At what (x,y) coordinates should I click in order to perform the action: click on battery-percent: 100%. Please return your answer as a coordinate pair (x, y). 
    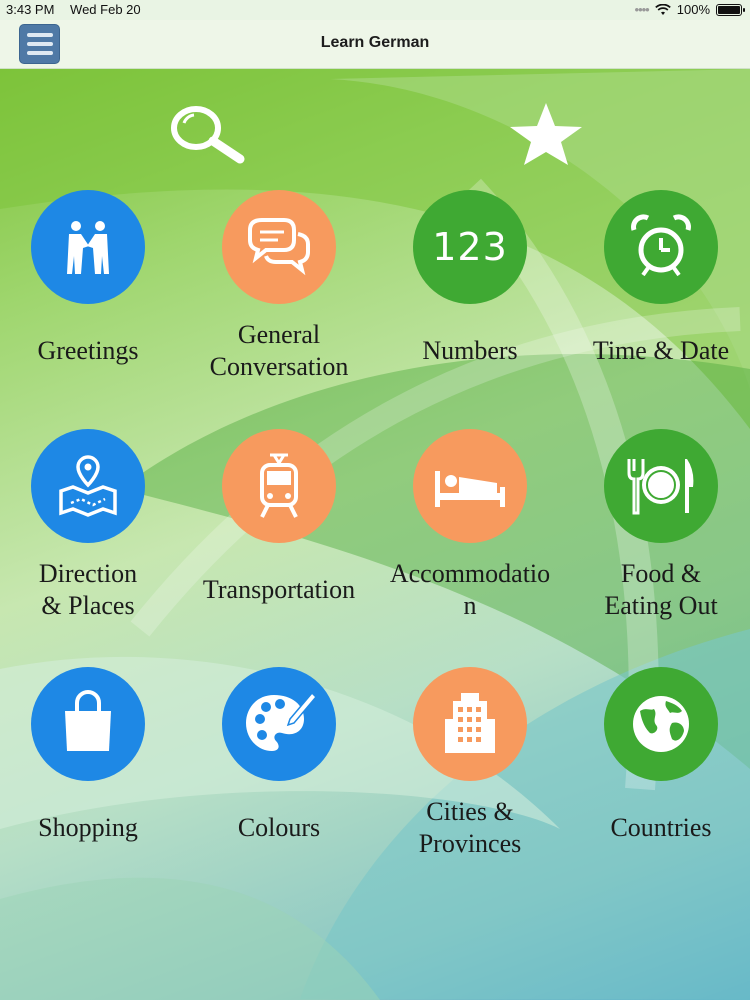
    Looking at the image, I should click on (693, 9).